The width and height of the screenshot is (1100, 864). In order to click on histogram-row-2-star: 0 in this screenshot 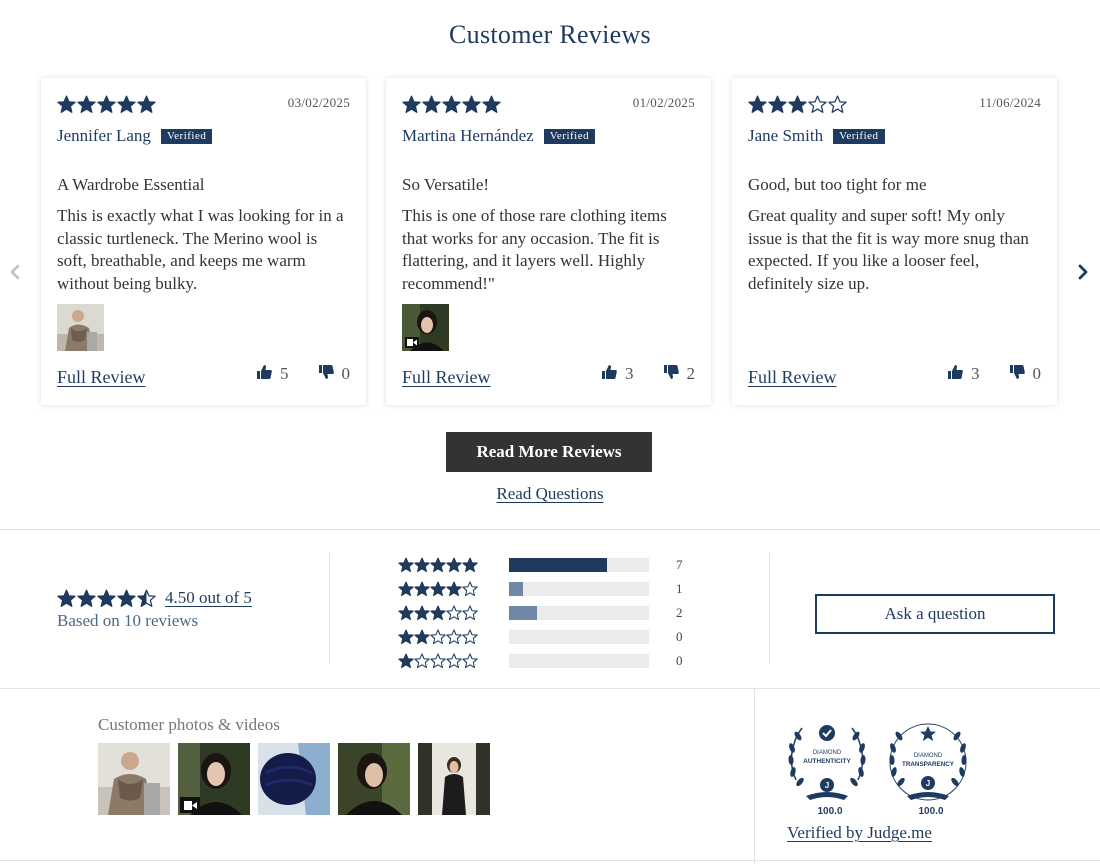, I will do `click(540, 637)`.